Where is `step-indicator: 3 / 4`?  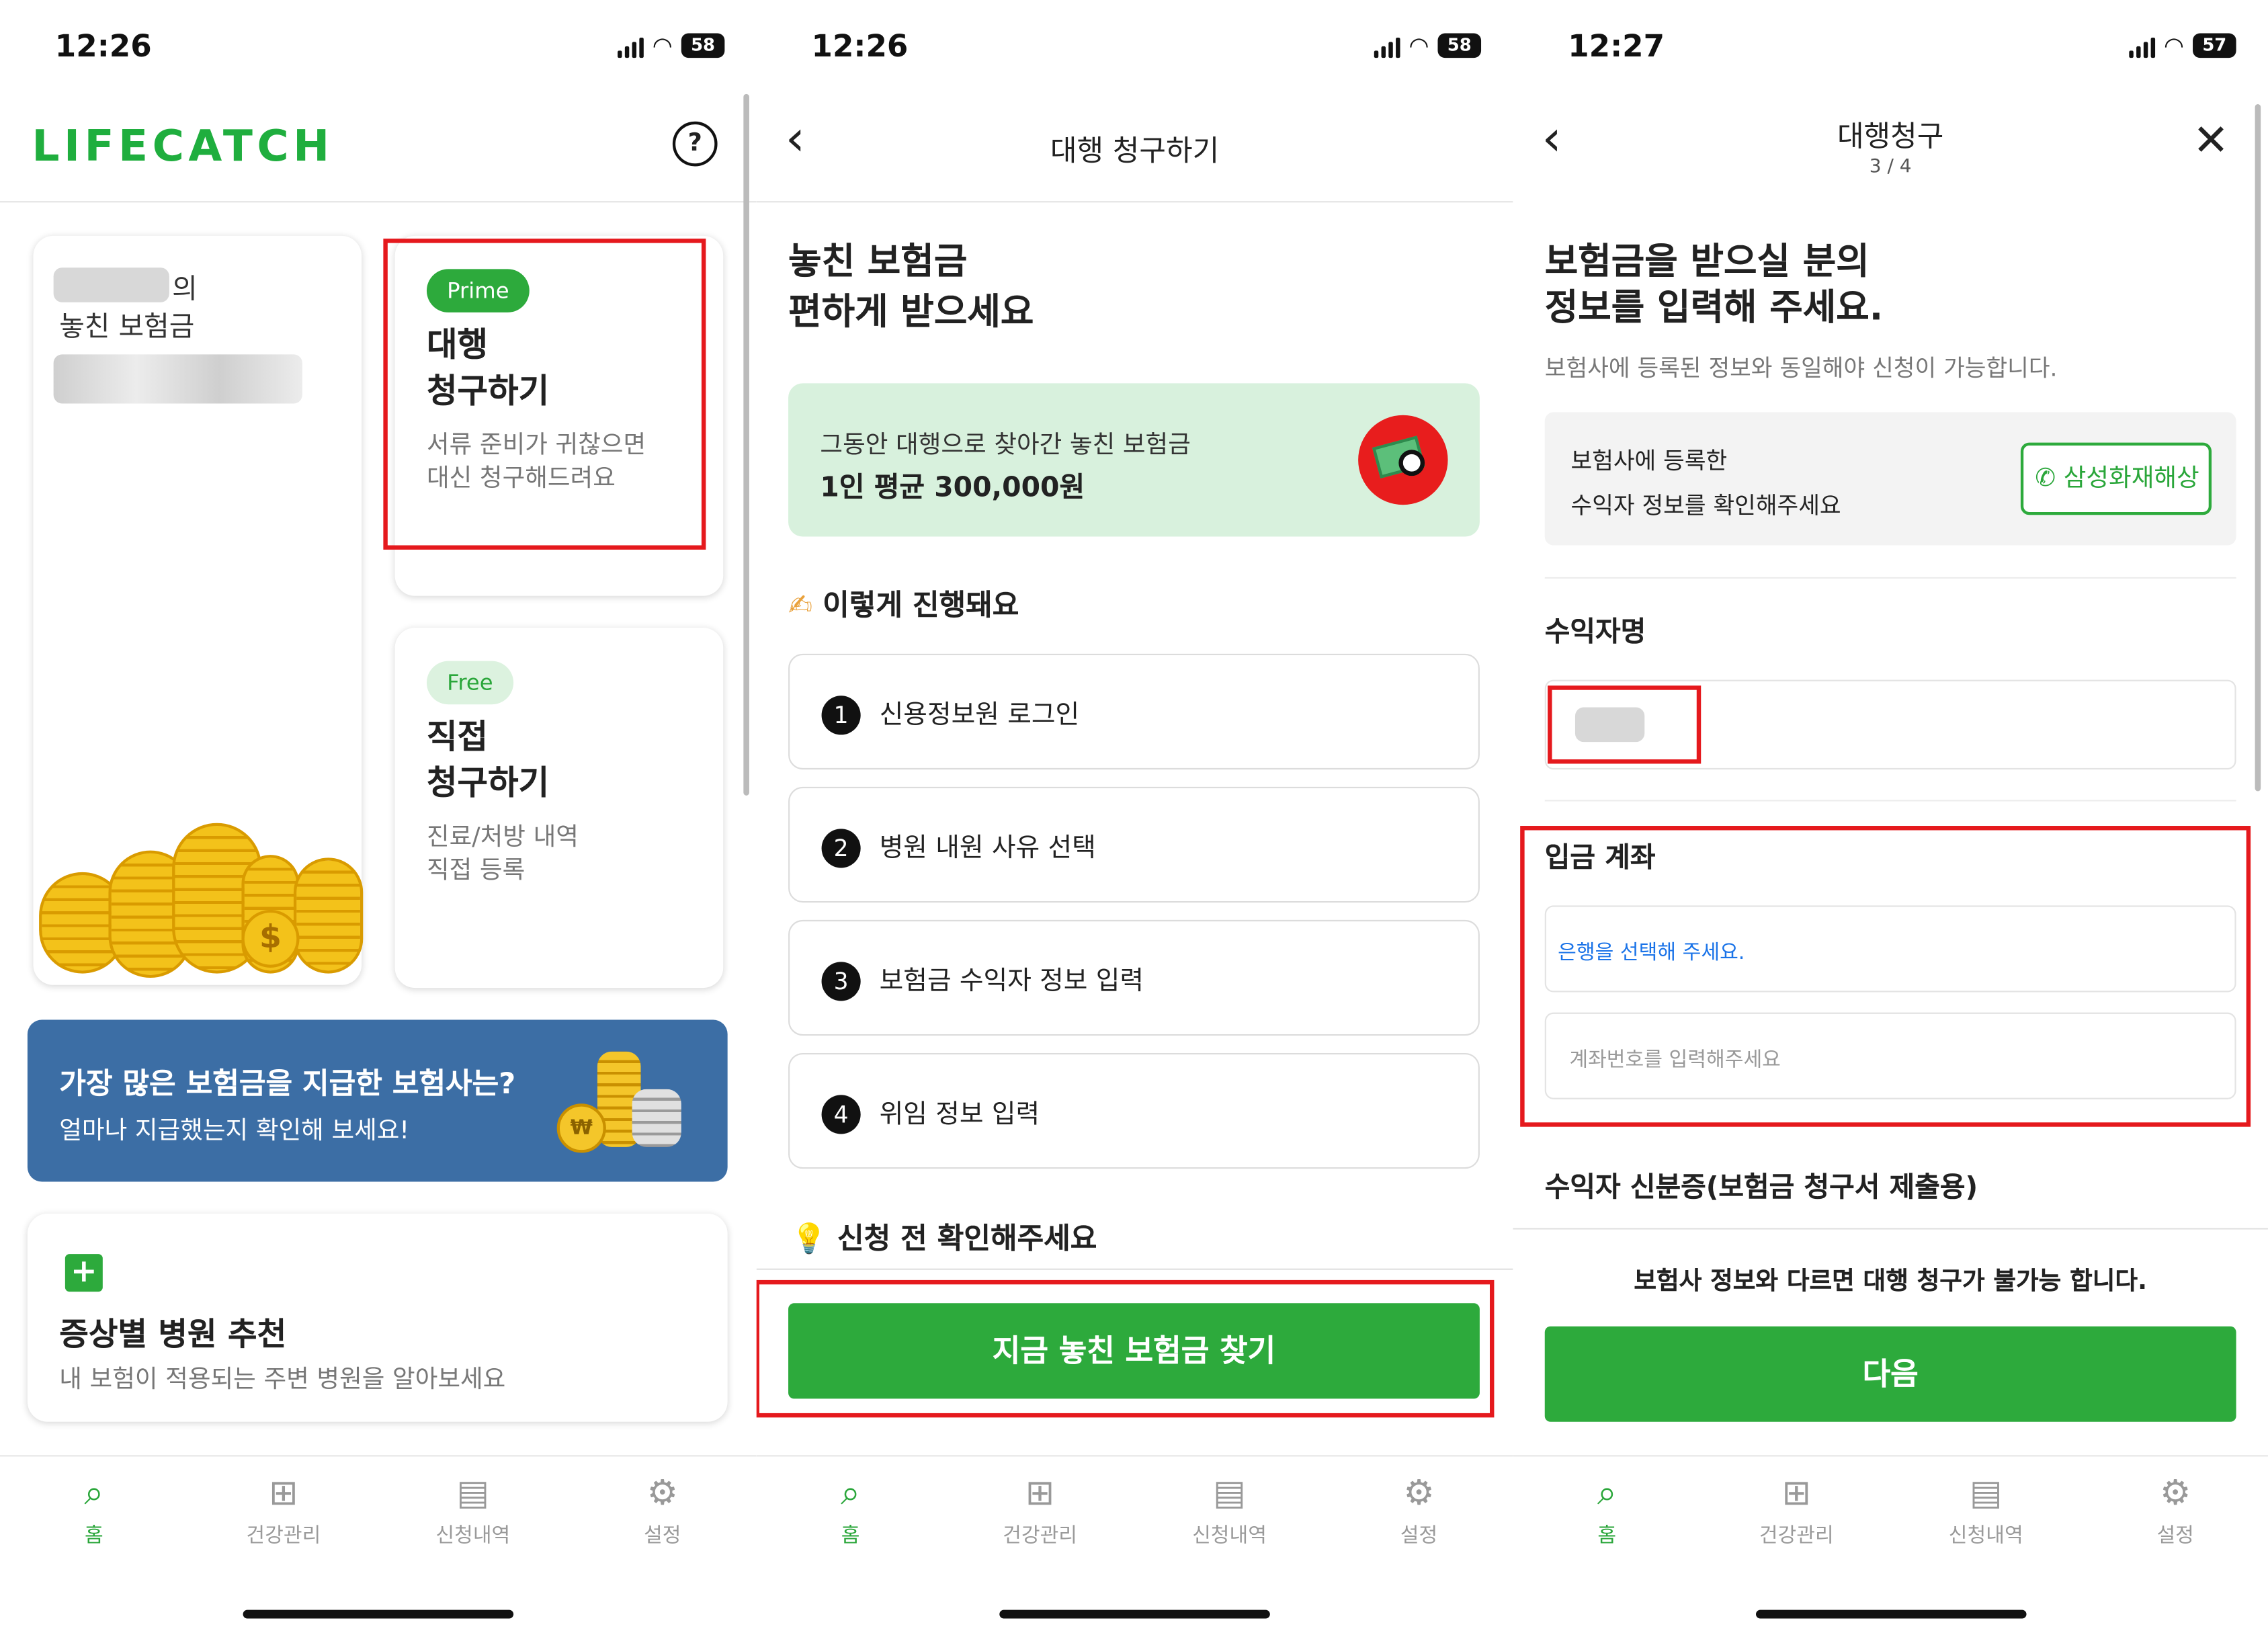
step-indicator: 3 / 4 is located at coordinates (1891, 167).